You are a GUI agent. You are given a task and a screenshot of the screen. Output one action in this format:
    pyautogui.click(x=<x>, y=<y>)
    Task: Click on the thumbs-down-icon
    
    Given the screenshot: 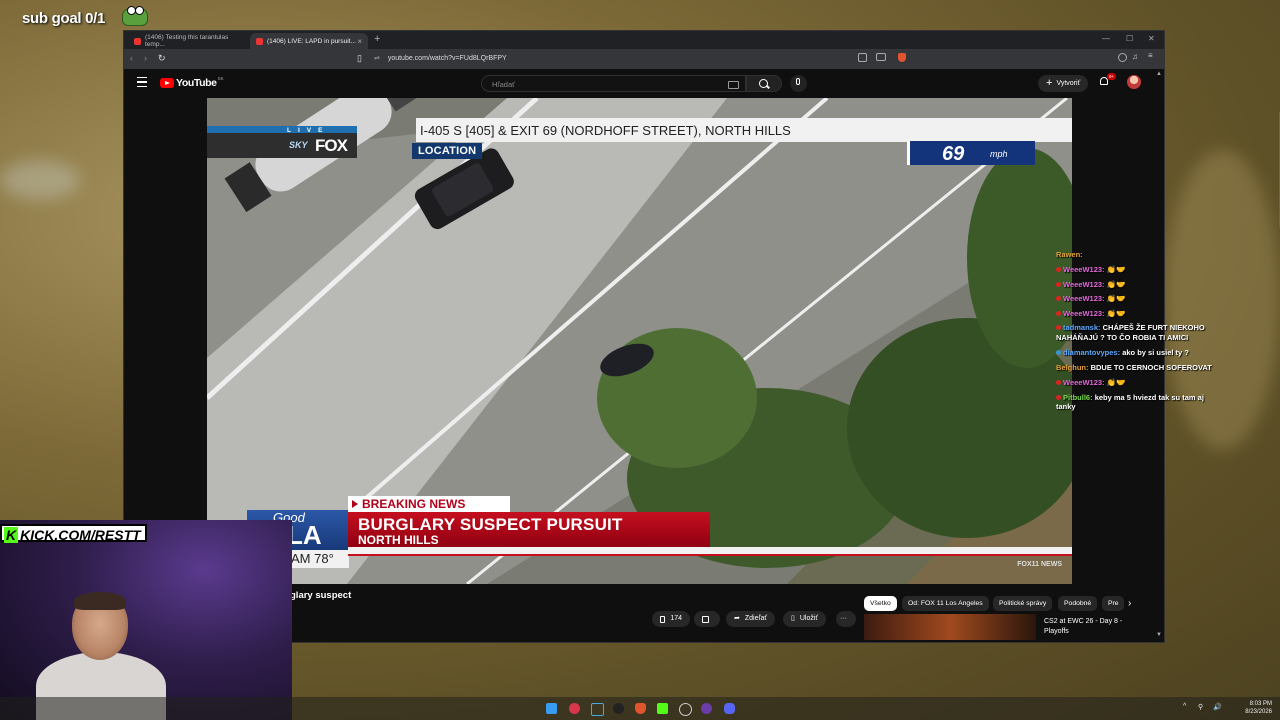 What is the action you would take?
    pyautogui.click(x=705, y=619)
    